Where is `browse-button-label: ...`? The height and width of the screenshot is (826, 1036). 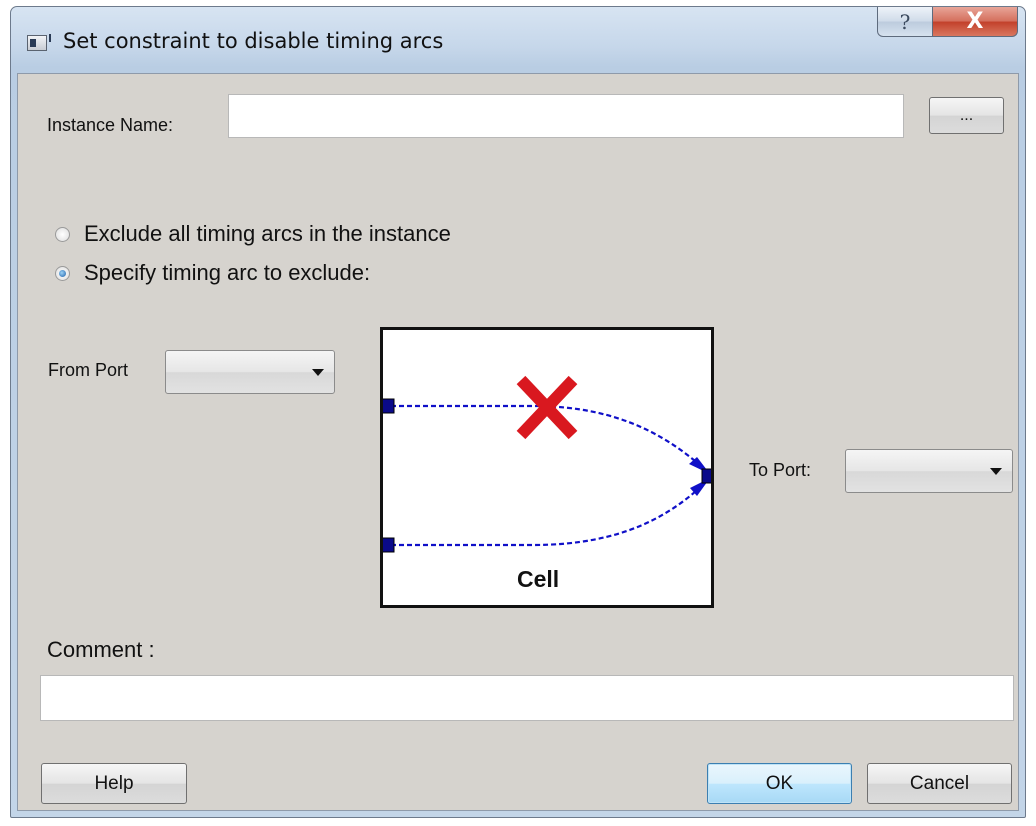 browse-button-label: ... is located at coordinates (966, 115).